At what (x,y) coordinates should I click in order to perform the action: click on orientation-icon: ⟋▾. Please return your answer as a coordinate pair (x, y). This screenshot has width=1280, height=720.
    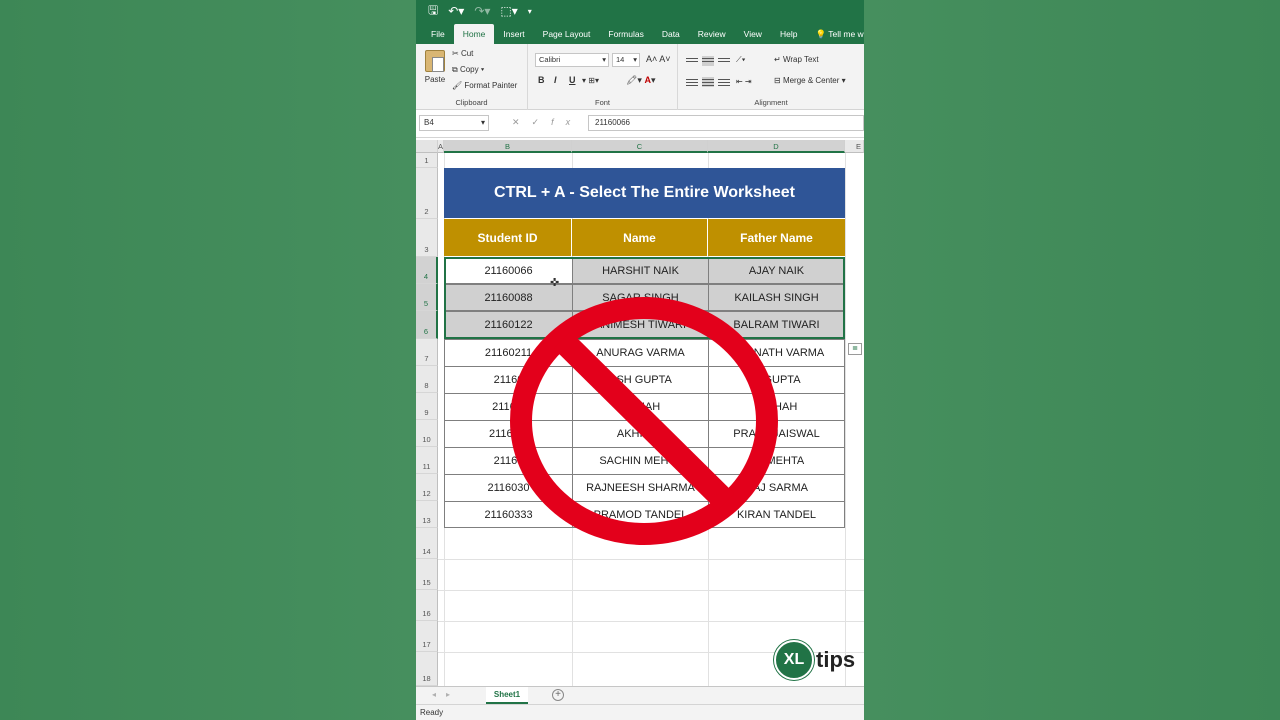
    Looking at the image, I should click on (741, 60).